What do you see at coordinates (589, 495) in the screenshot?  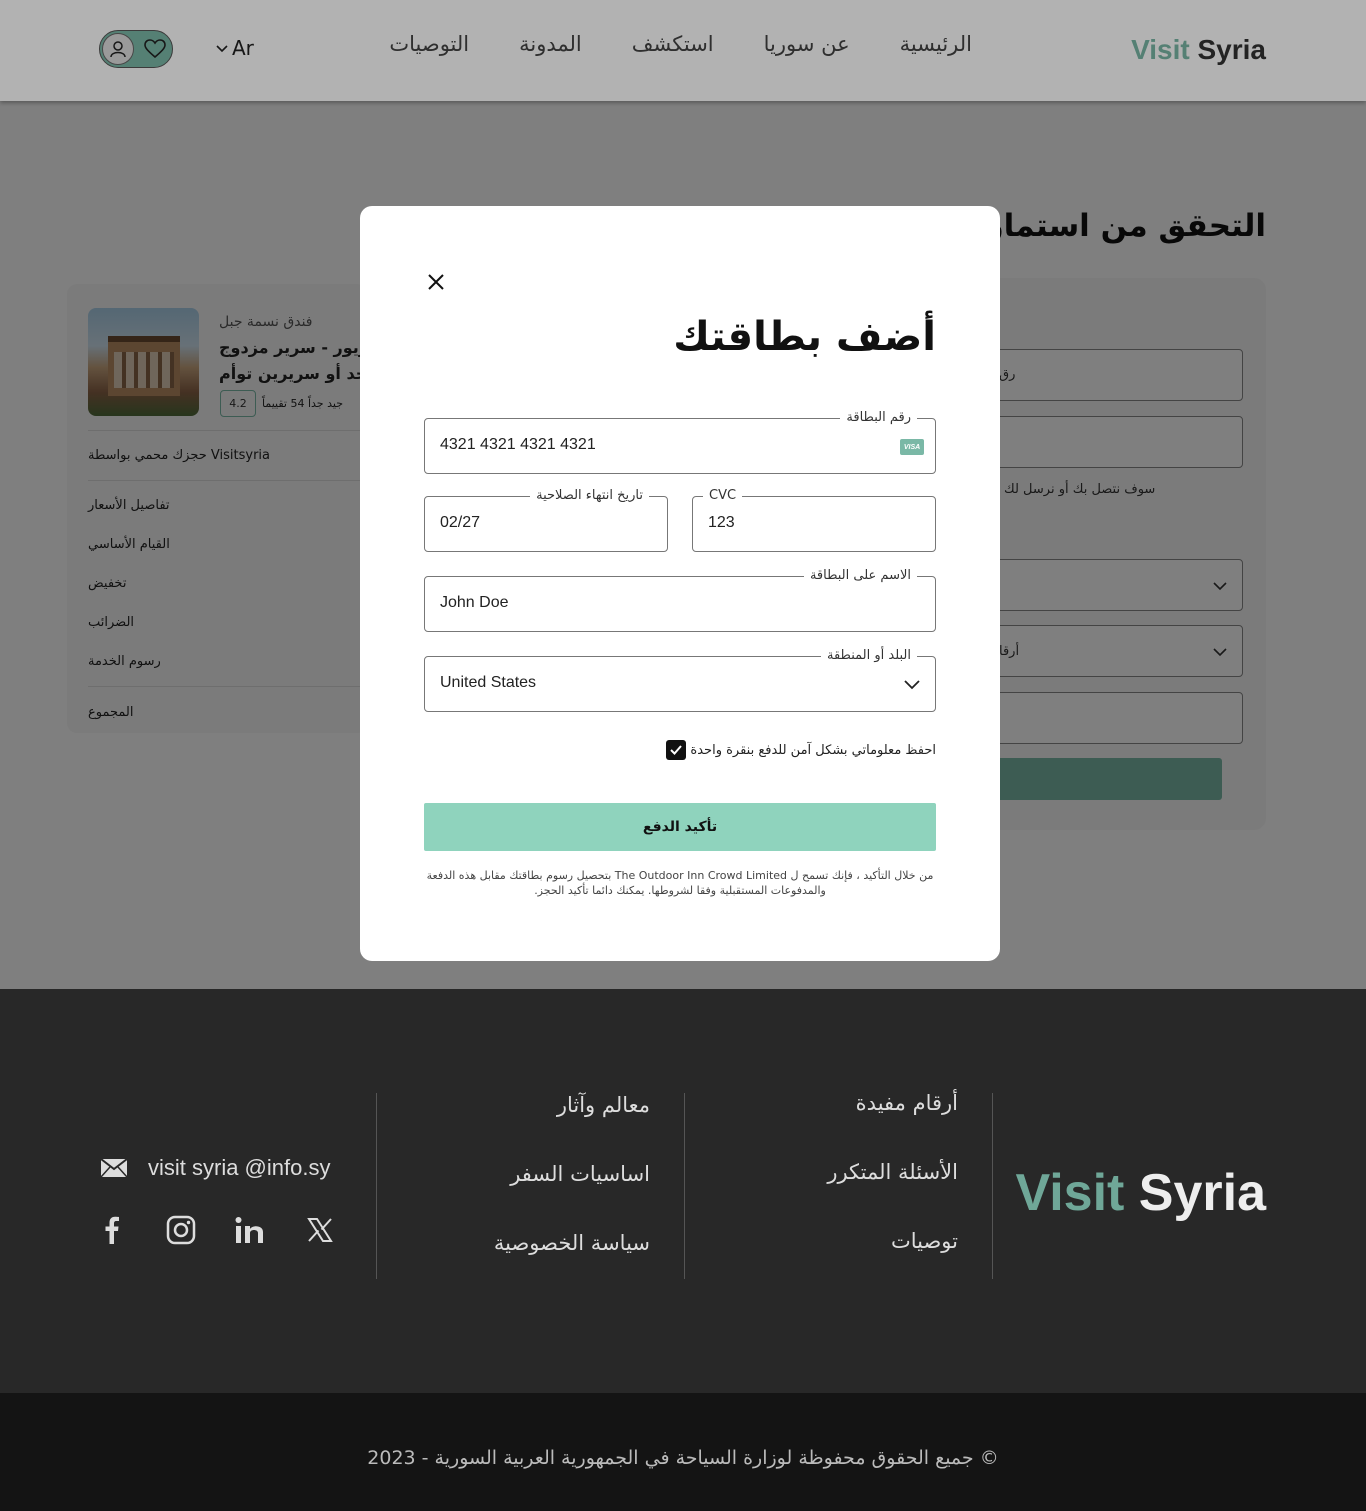 I see `expiry-label: تاريخ انتهاء الصلاحية` at bounding box center [589, 495].